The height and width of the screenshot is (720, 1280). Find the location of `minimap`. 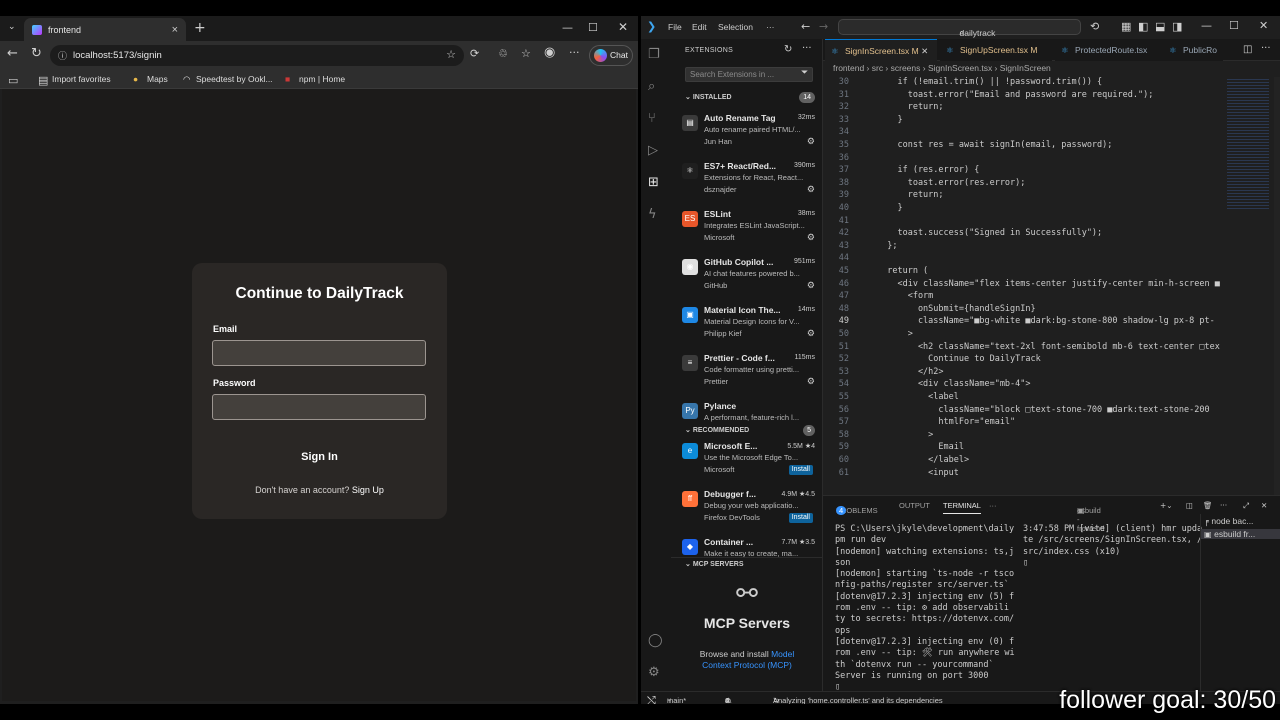

minimap is located at coordinates (1251, 286).